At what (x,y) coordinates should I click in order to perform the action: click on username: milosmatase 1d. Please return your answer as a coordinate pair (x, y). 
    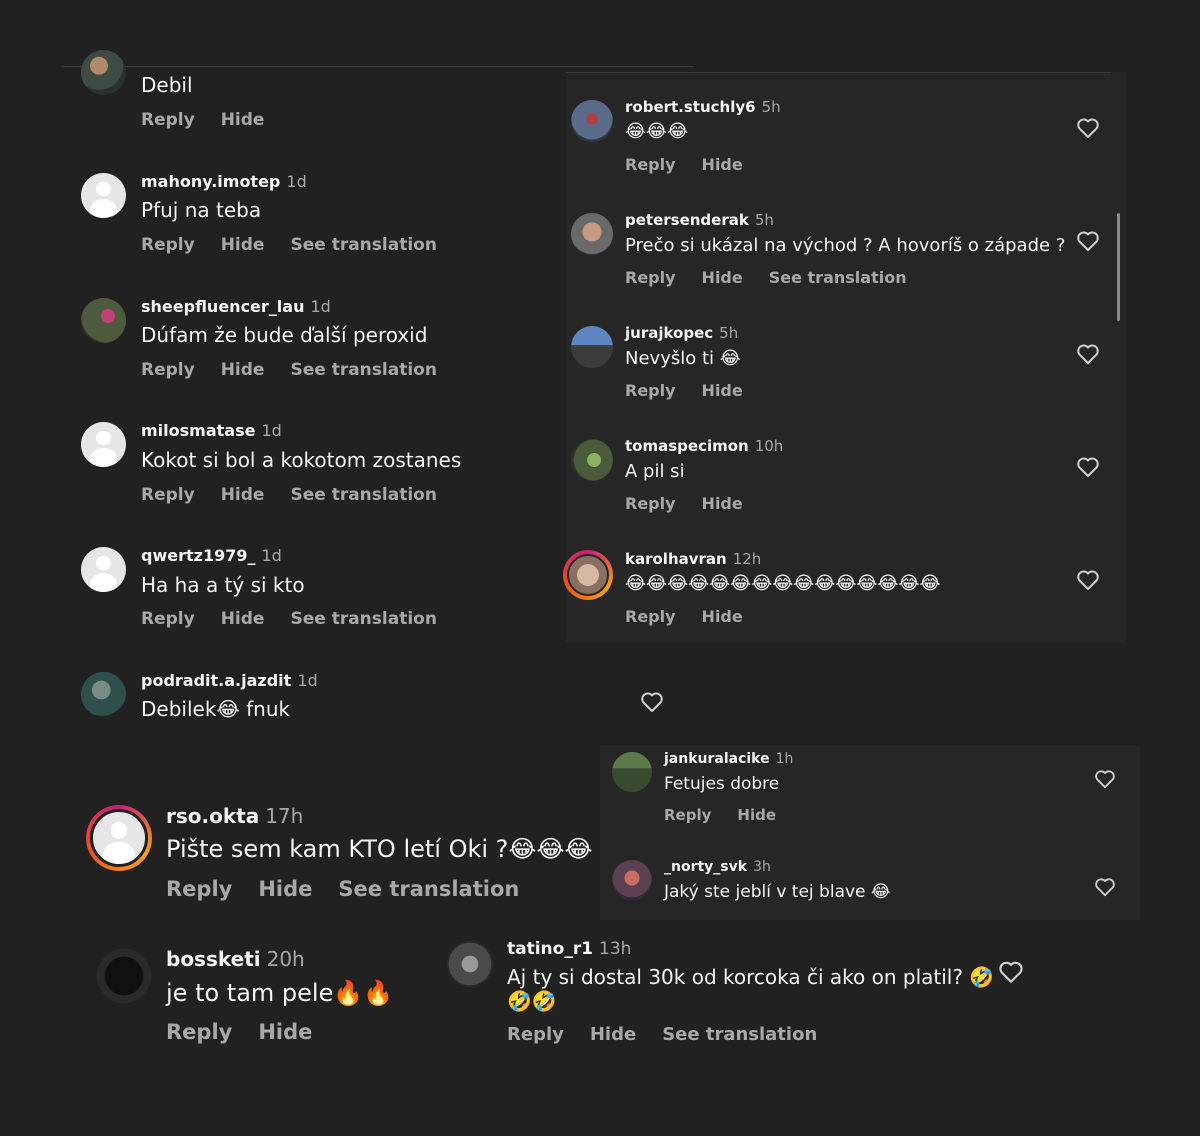
    Looking at the image, I should click on (211, 430).